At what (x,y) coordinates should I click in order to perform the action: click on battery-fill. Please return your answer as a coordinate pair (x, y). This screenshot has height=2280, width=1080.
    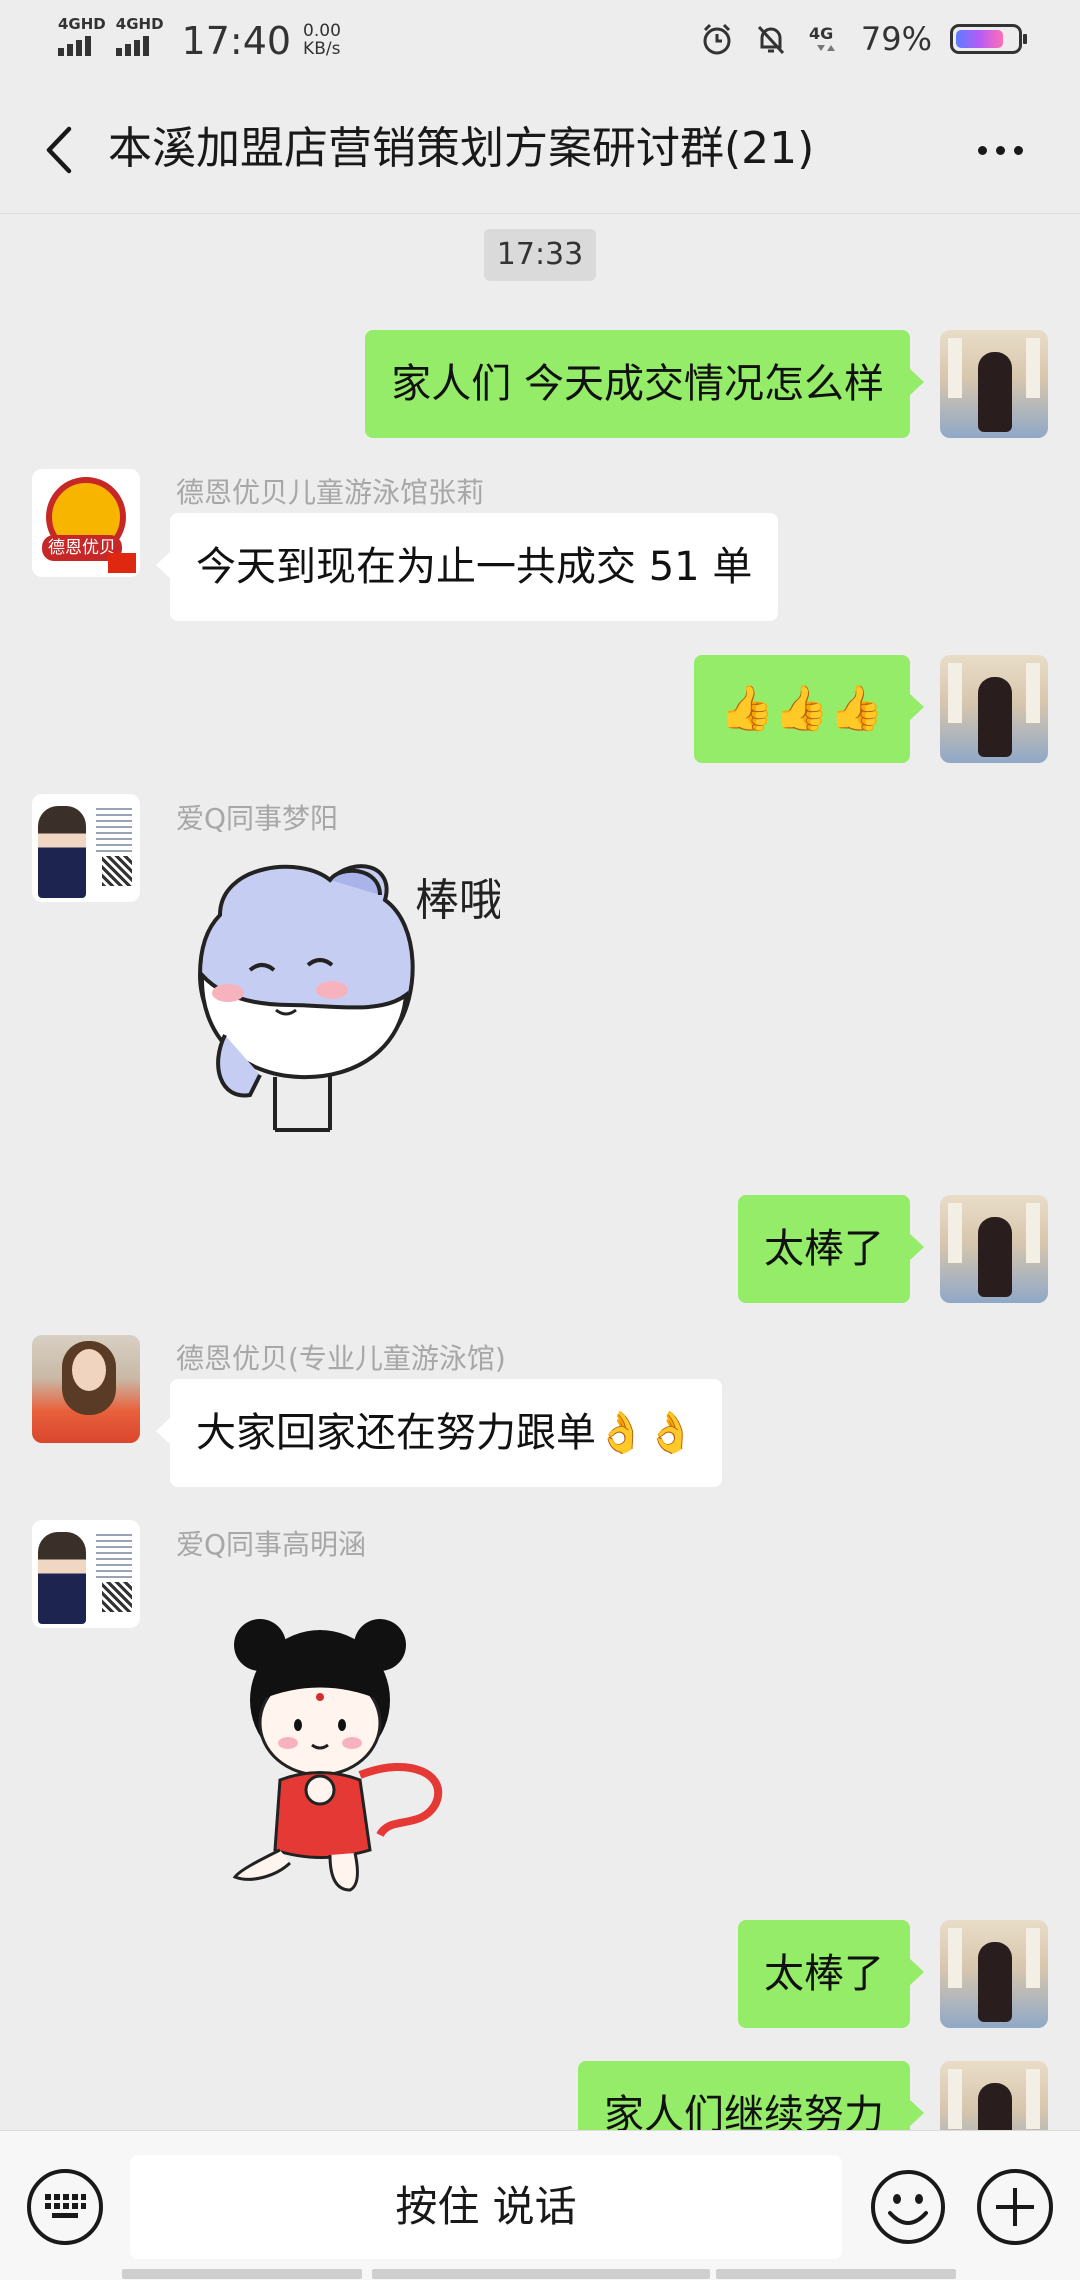
    Looking at the image, I should click on (980, 39).